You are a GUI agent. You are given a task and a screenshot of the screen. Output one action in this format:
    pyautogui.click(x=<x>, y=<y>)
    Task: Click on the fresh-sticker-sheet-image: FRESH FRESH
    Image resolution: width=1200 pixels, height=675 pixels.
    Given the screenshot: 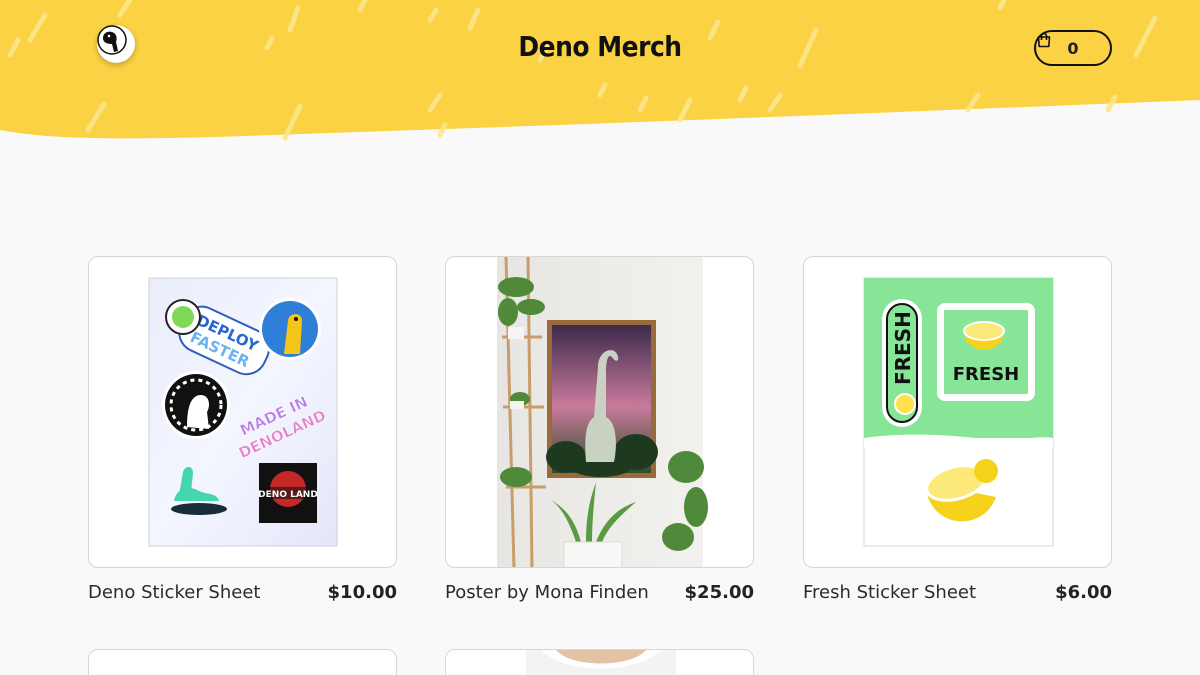 What is the action you would take?
    pyautogui.click(x=958, y=412)
    